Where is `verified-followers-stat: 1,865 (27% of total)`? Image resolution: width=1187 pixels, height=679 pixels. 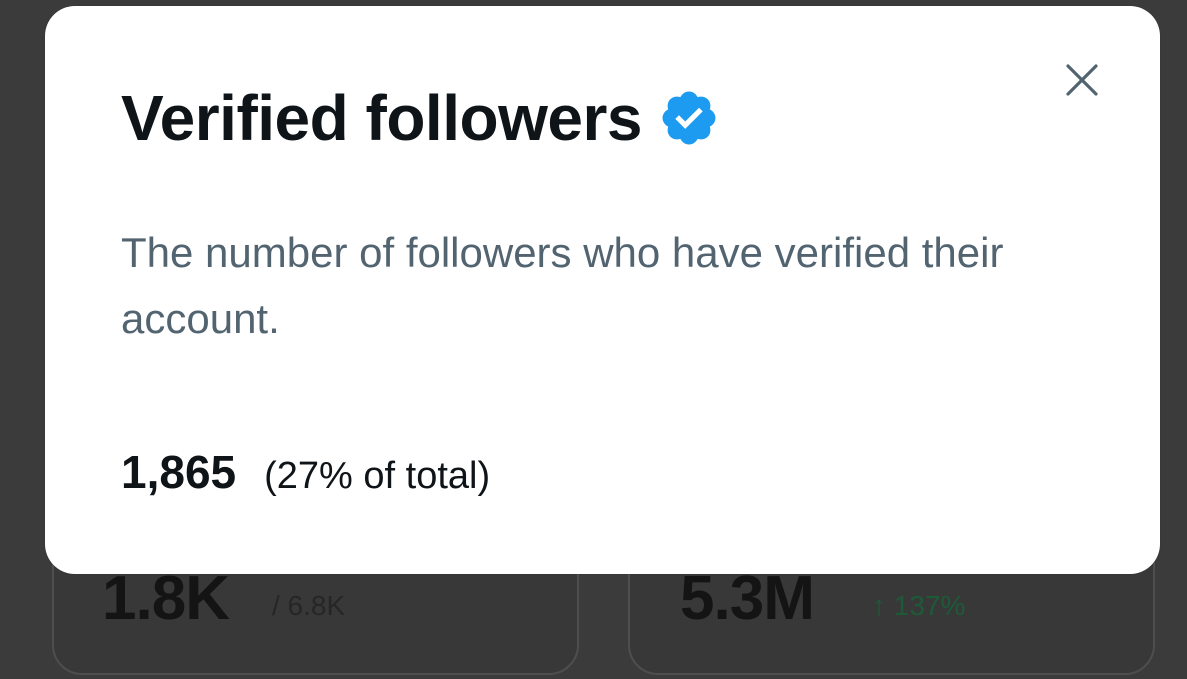
verified-followers-stat: 1,865 (27% of total) is located at coordinates (305, 472).